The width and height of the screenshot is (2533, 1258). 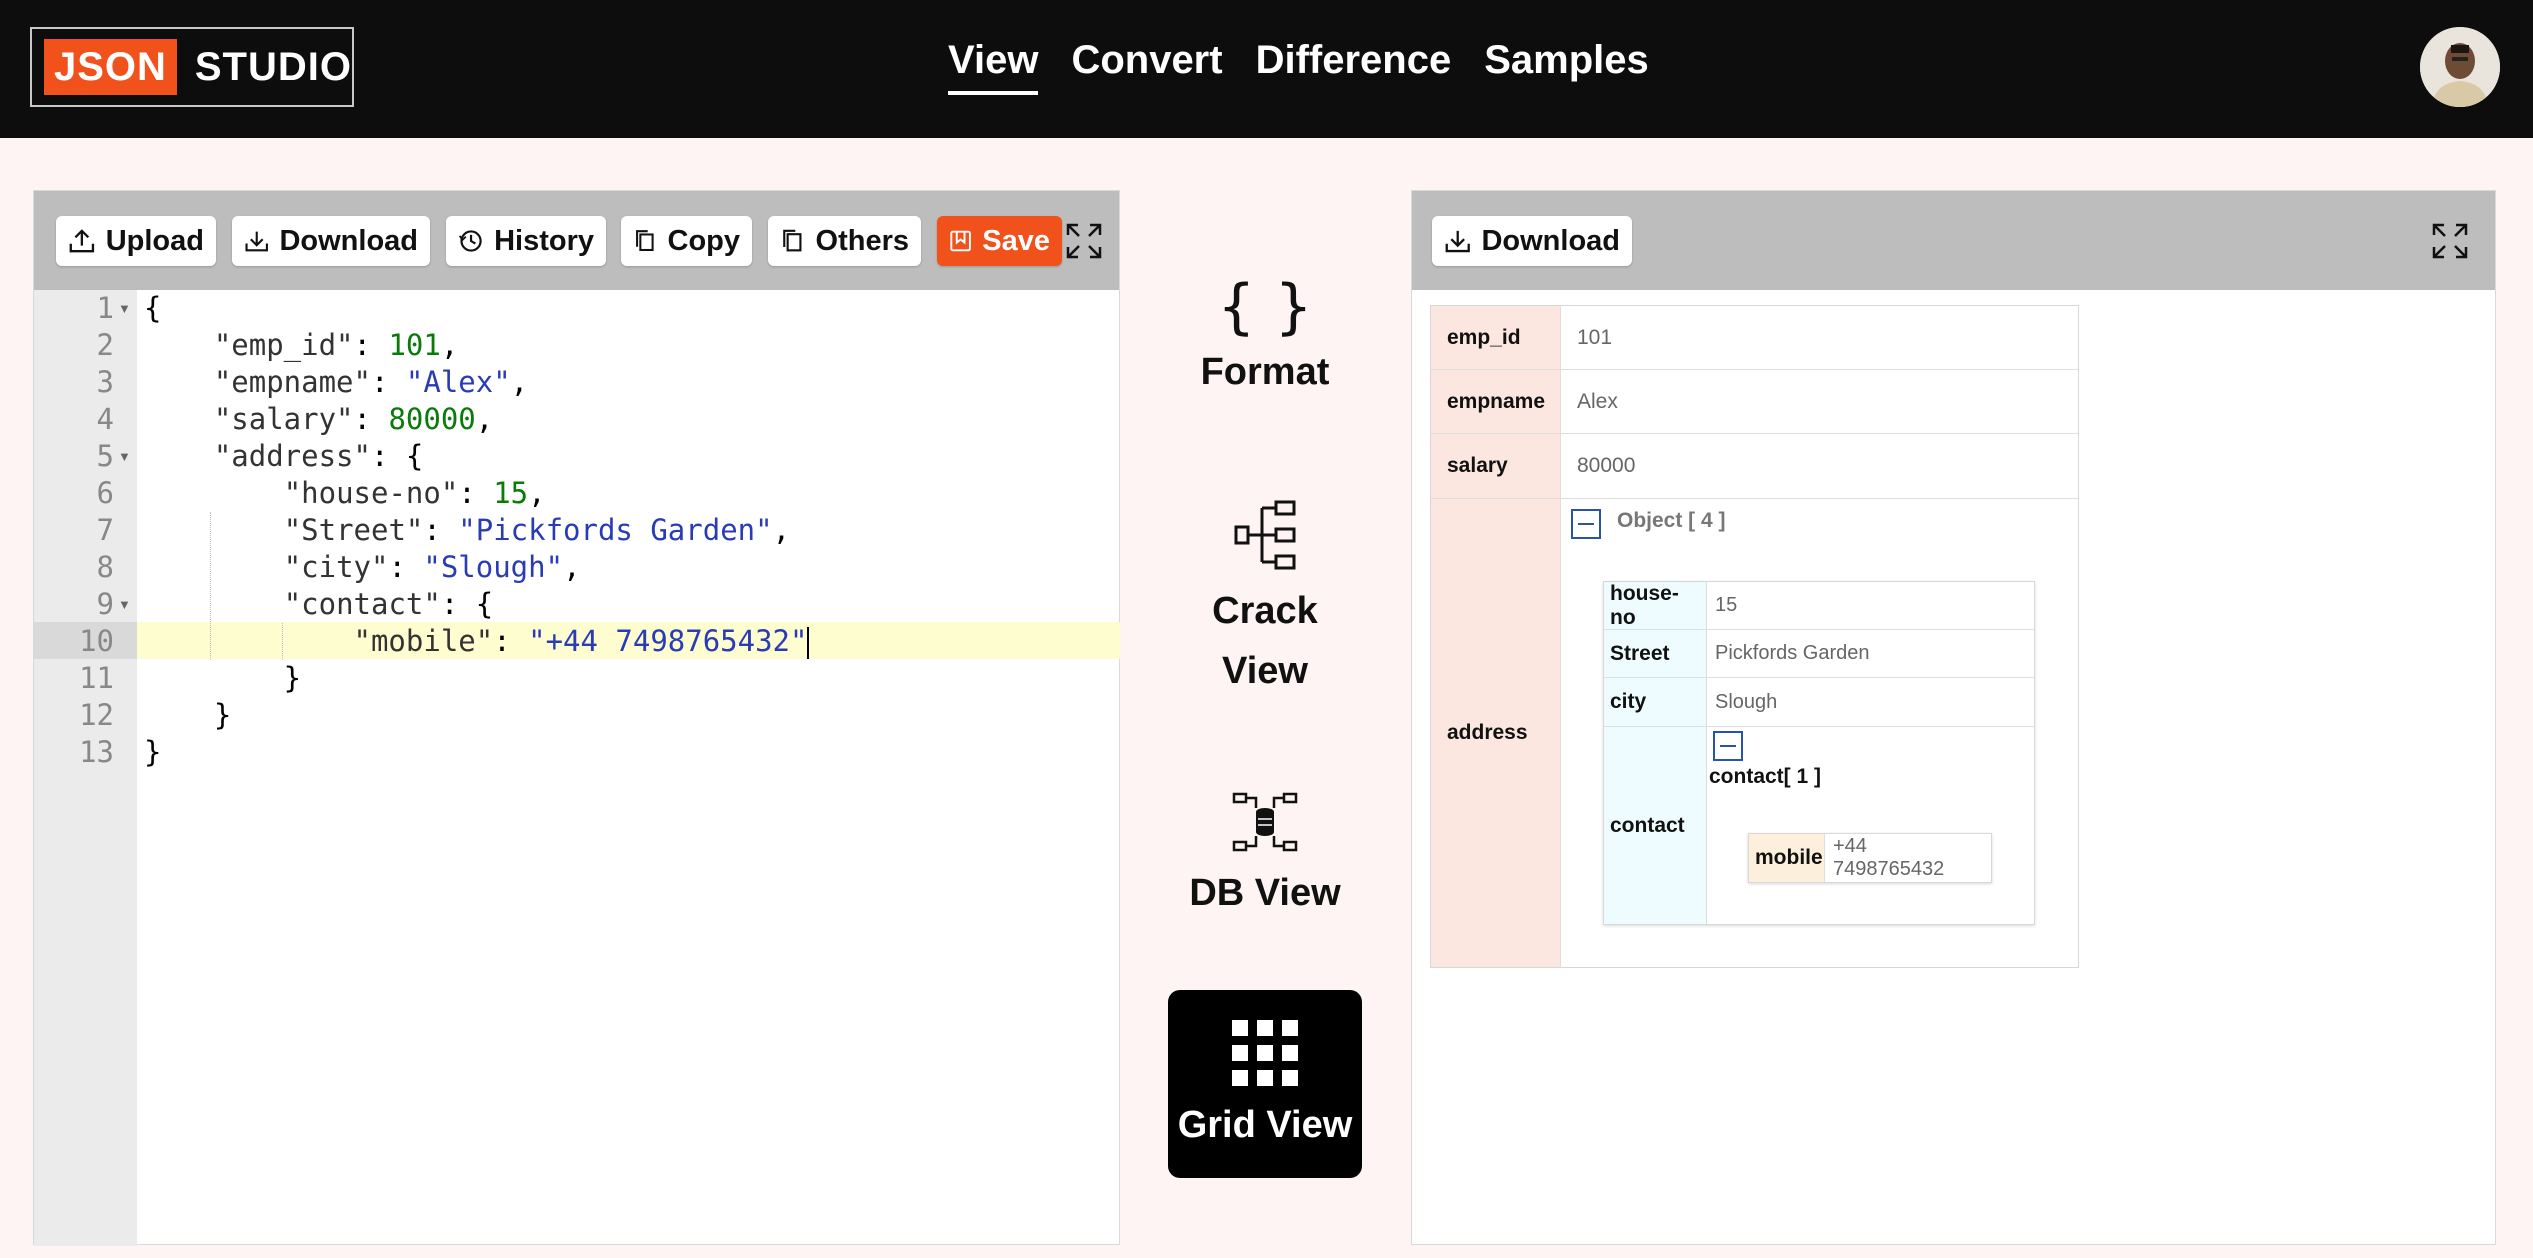 I want to click on grid-value: Alex, so click(x=1597, y=401).